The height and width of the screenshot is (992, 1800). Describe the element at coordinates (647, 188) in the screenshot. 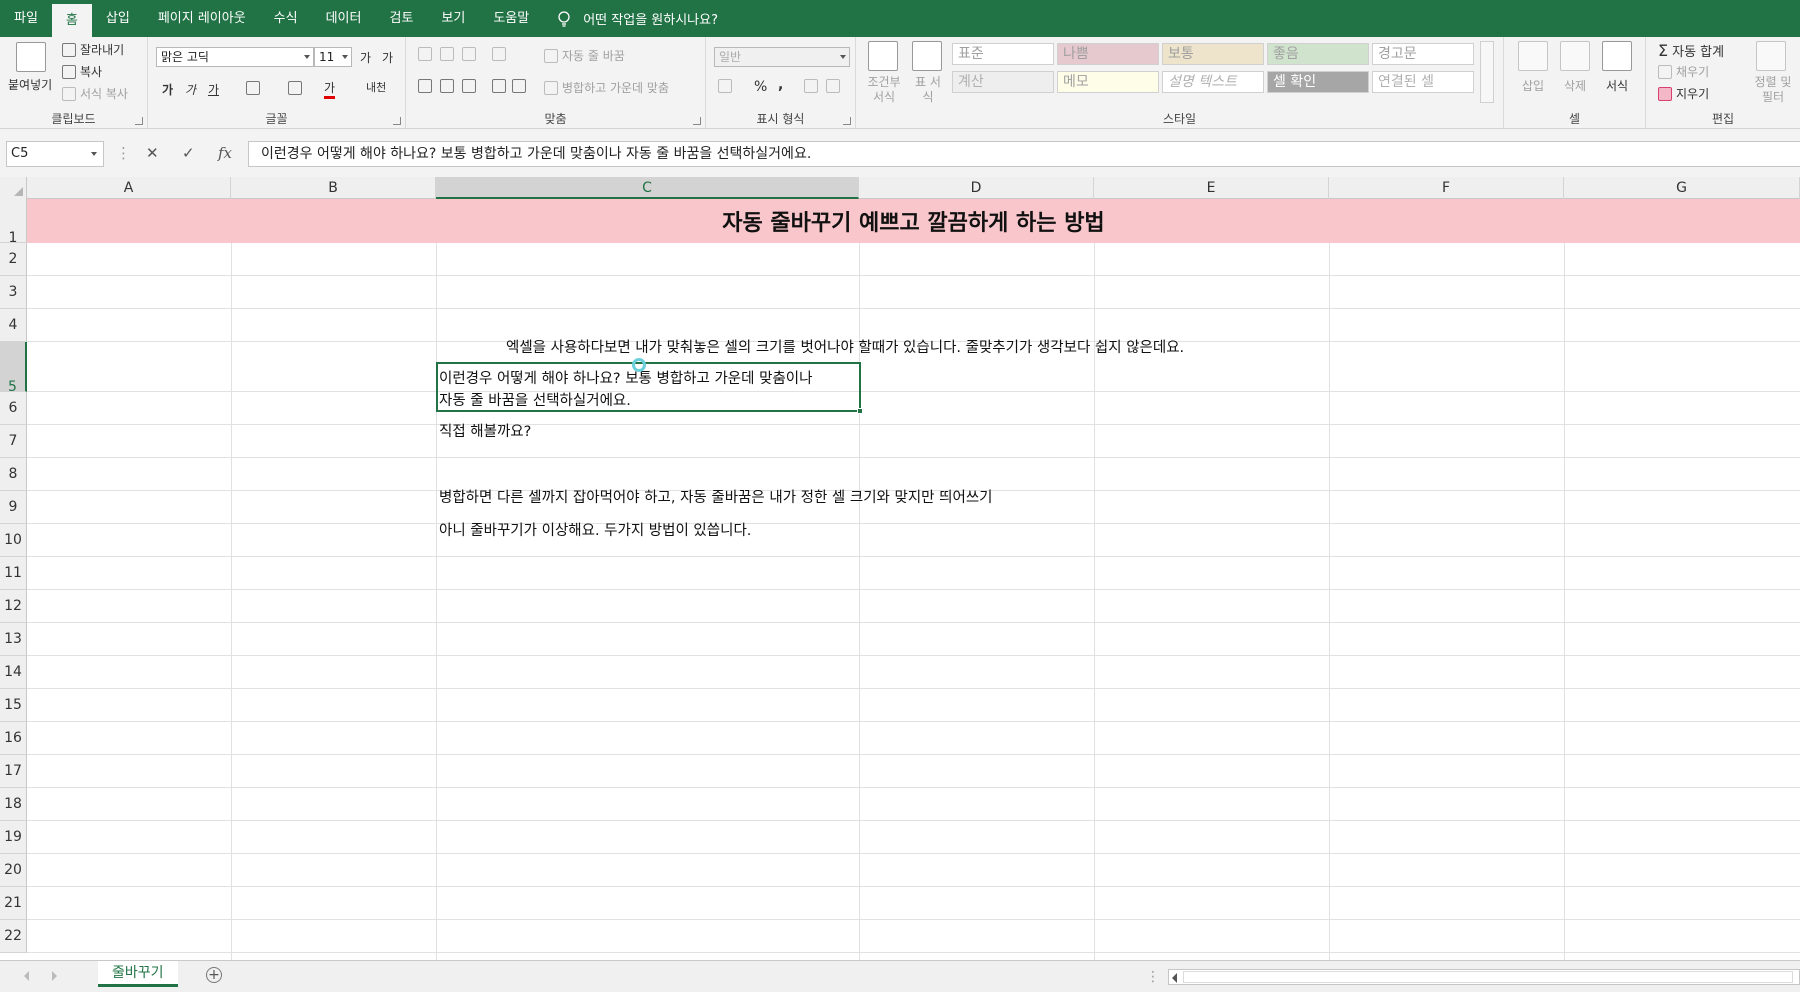

I see `column-header-c: C` at that location.